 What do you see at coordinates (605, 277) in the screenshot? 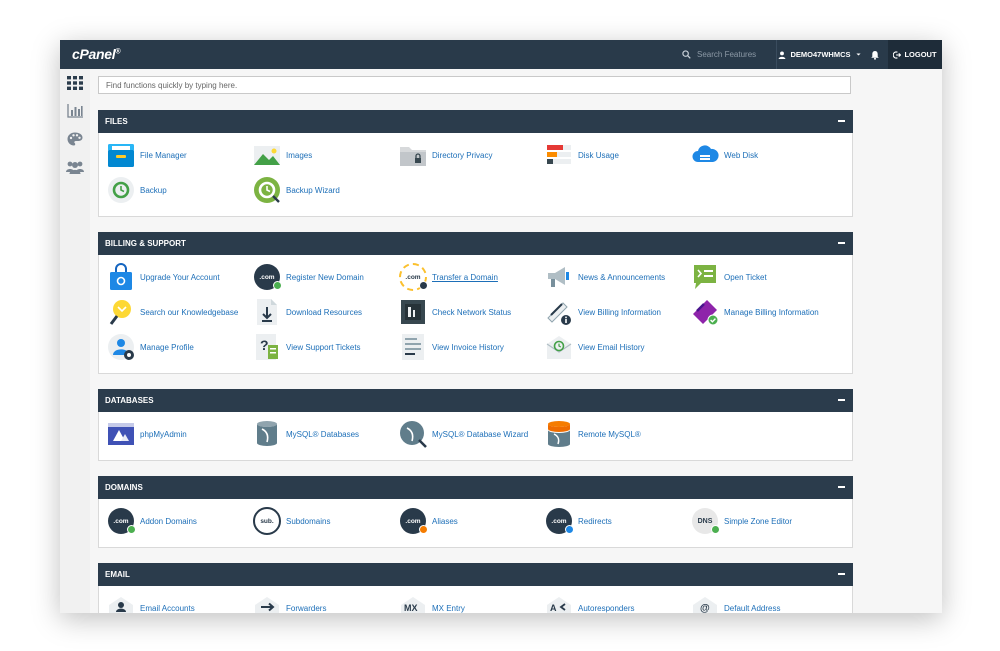
I see `news-announcements-link: News & Announcements` at bounding box center [605, 277].